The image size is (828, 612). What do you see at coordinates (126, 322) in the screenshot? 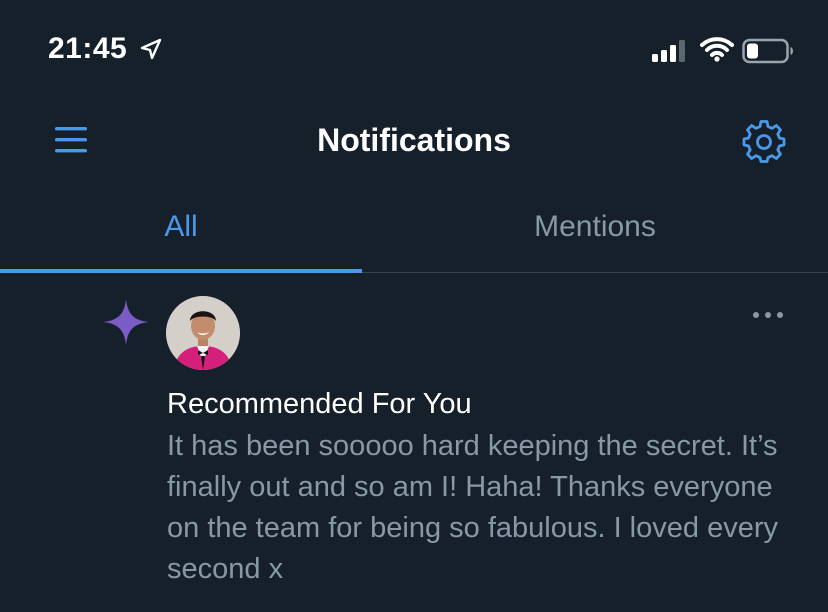
I see `sparkle-icon` at bounding box center [126, 322].